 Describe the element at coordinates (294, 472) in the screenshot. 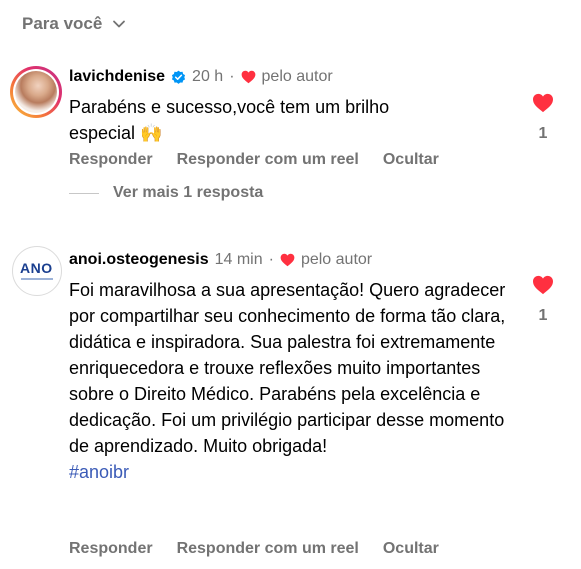

I see `hashtag-link: #anoibr` at that location.